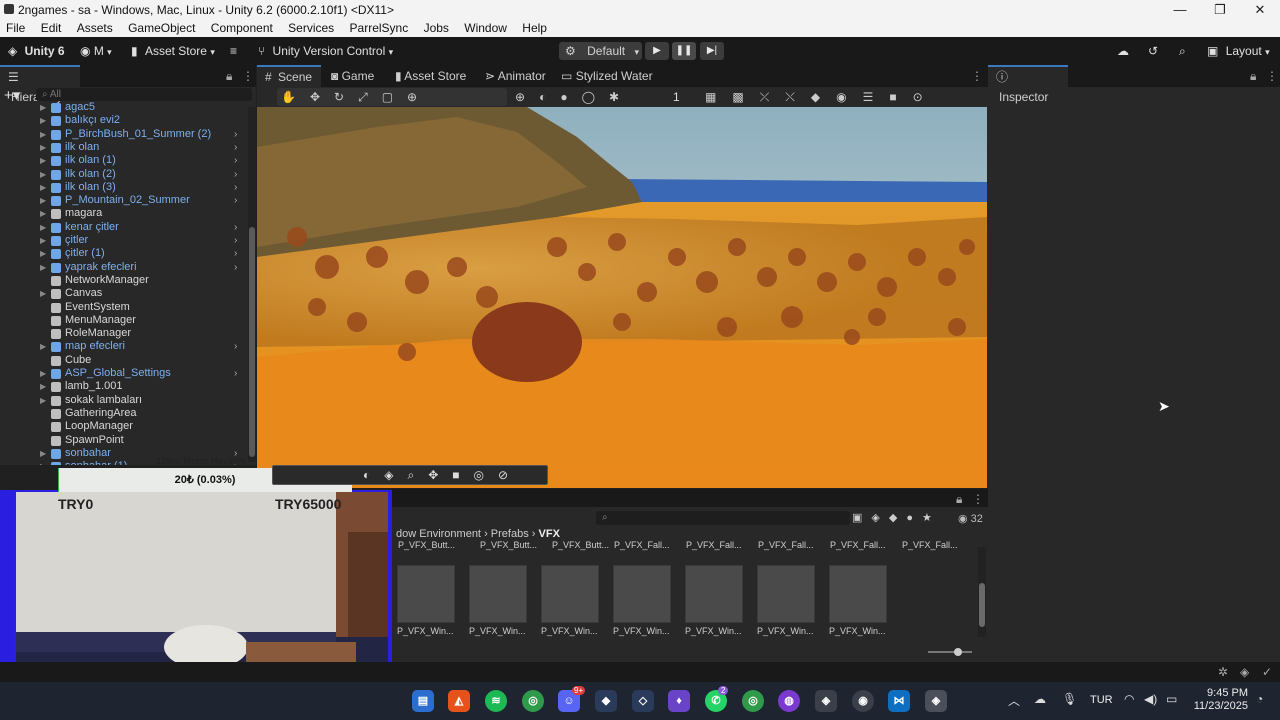 The height and width of the screenshot is (720, 1280). What do you see at coordinates (395, 475) in the screenshot?
I see `layer-icon: ◈` at bounding box center [395, 475].